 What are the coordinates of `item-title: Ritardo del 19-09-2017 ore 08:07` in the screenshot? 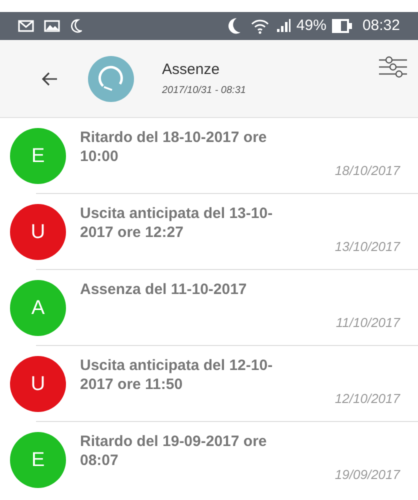 It's located at (174, 451).